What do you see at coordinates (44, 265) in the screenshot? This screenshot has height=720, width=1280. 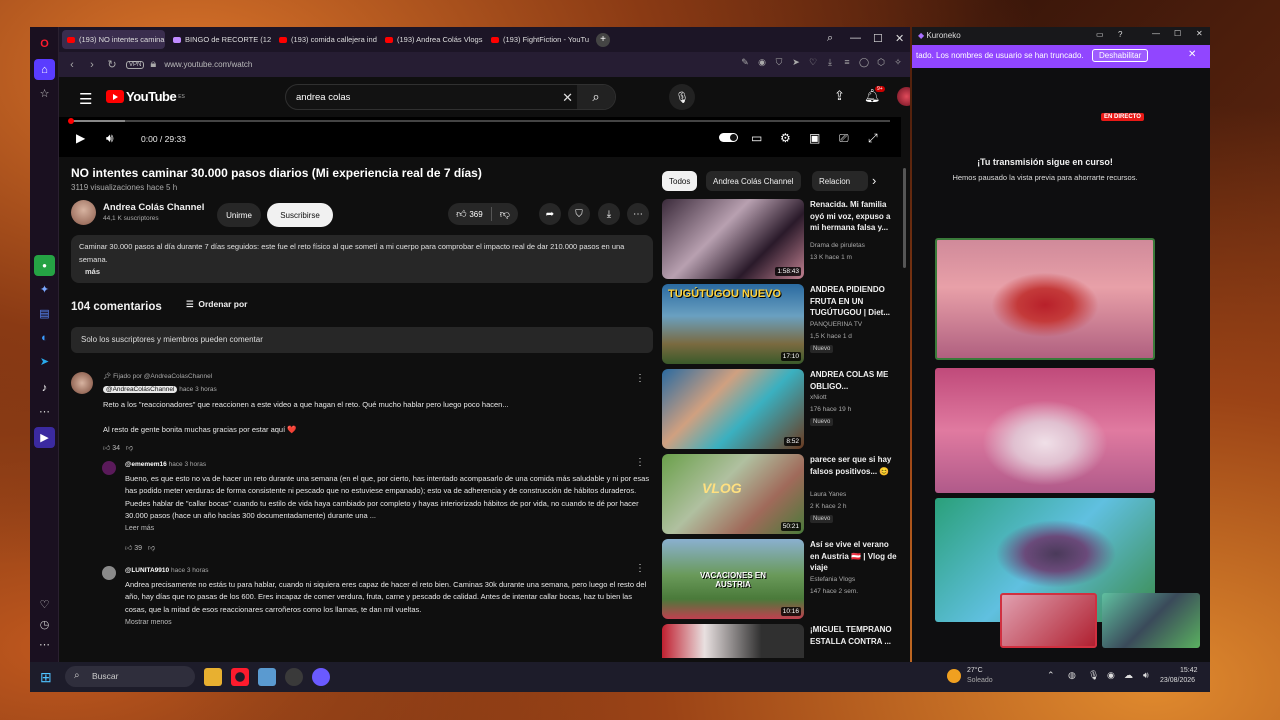 I see `whatsapp-icon: ●` at bounding box center [44, 265].